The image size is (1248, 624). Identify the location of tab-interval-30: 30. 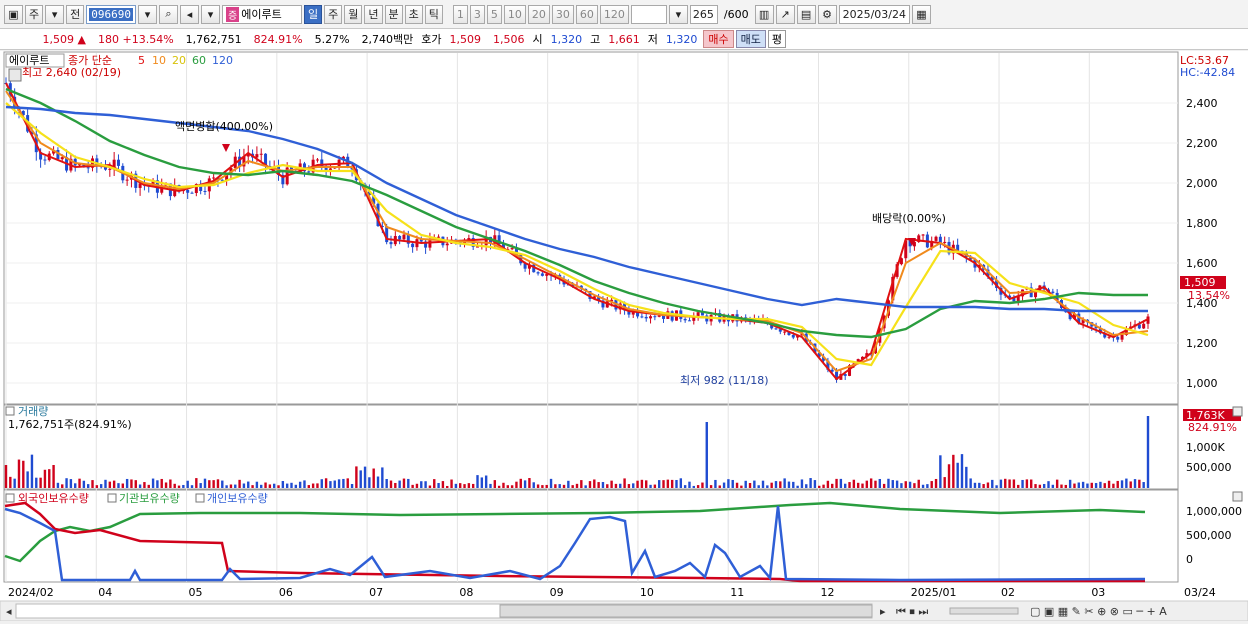
(562, 14).